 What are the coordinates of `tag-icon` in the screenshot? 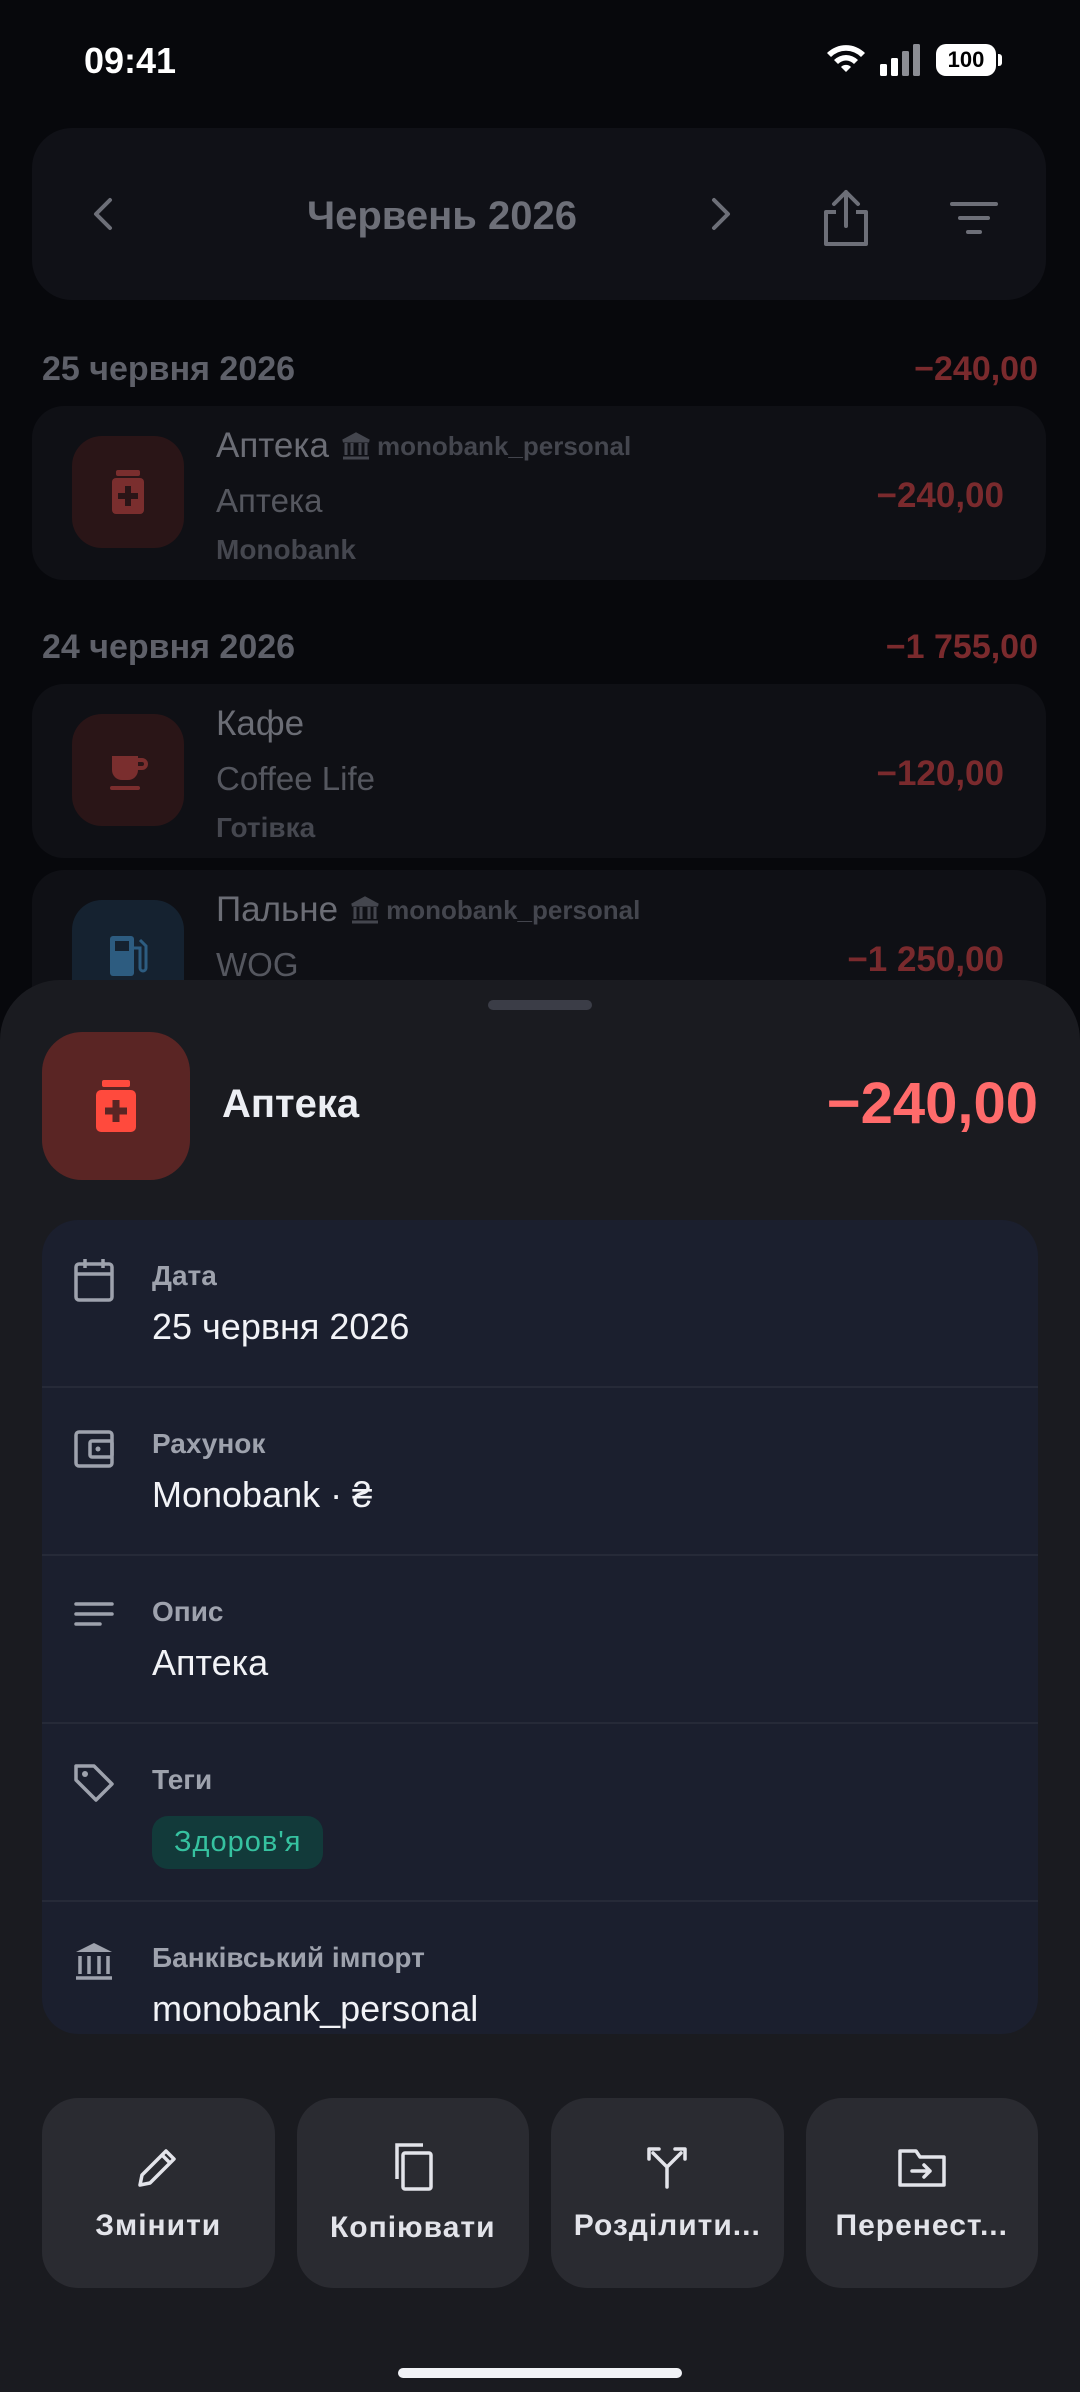 It's located at (94, 1783).